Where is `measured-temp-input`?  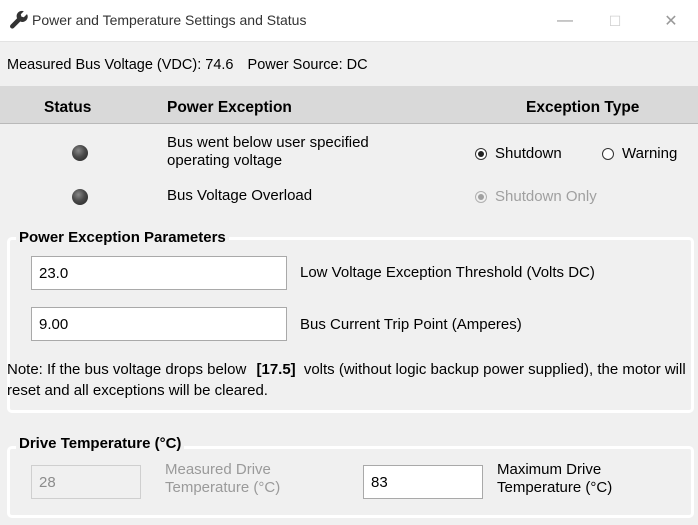
measured-temp-input is located at coordinates (86, 482).